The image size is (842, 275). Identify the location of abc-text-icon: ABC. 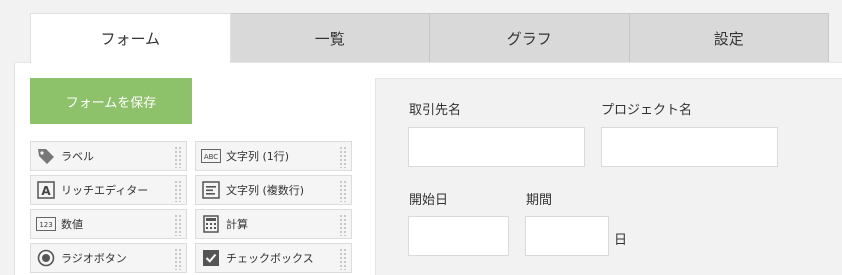
(211, 156).